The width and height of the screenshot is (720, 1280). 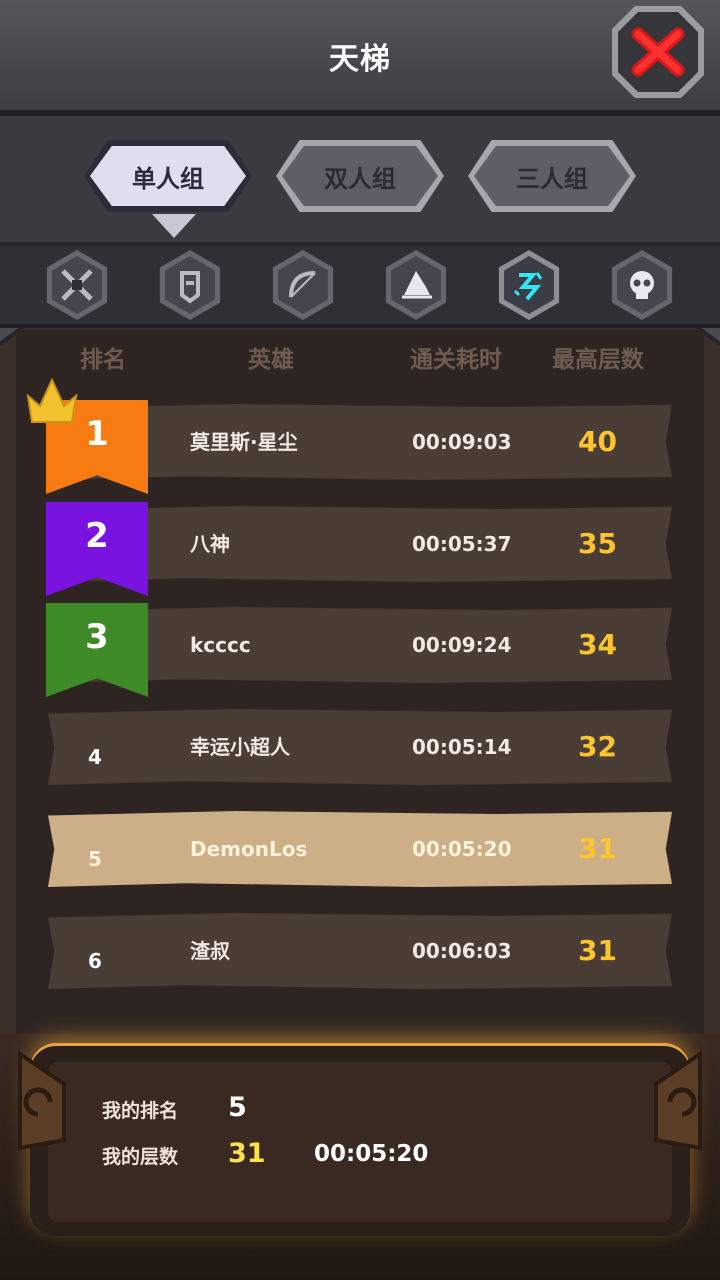 I want to click on ranking-row-5-me: 5 DemonLos 00:05:20 31, so click(x=360, y=849).